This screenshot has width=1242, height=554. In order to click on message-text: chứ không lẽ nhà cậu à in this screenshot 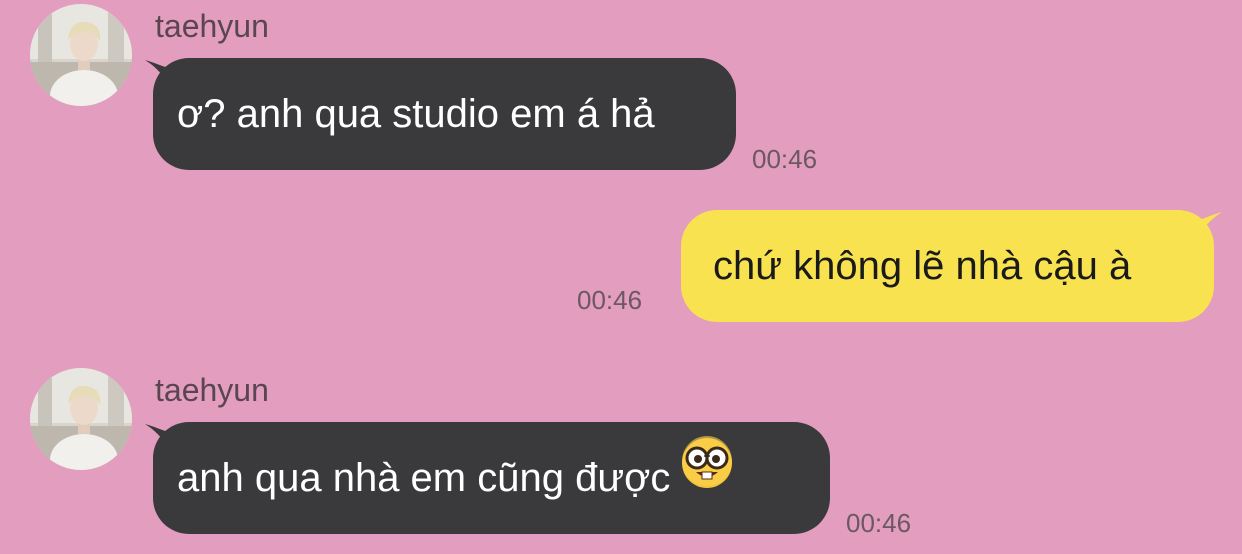, I will do `click(922, 266)`.